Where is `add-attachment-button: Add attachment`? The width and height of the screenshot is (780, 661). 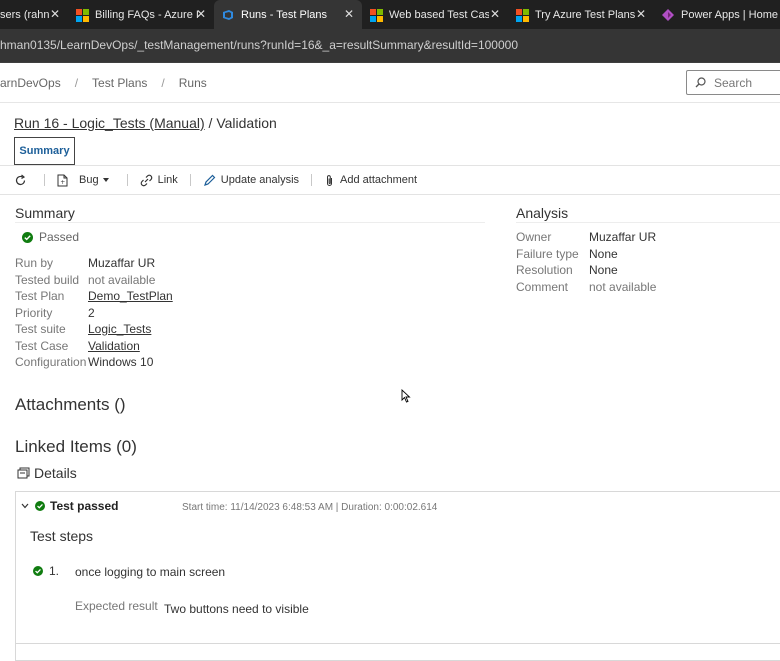 add-attachment-button: Add attachment is located at coordinates (370, 180).